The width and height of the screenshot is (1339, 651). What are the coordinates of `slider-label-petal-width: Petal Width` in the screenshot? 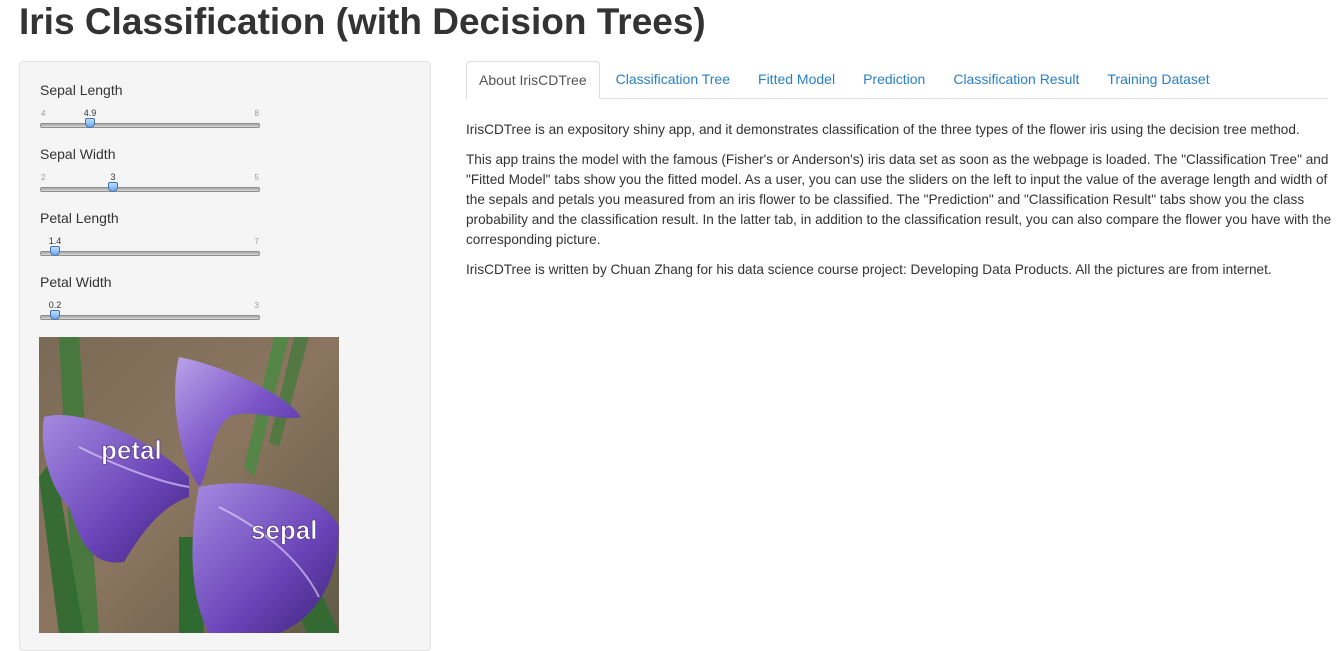 It's located at (76, 282).